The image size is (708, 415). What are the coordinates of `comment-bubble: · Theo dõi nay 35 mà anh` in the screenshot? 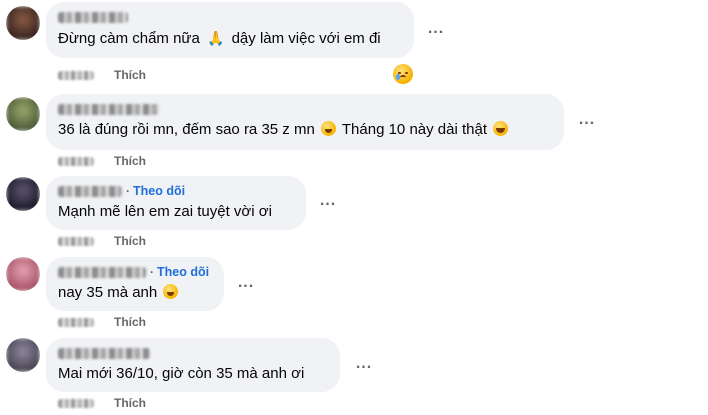 It's located at (135, 284).